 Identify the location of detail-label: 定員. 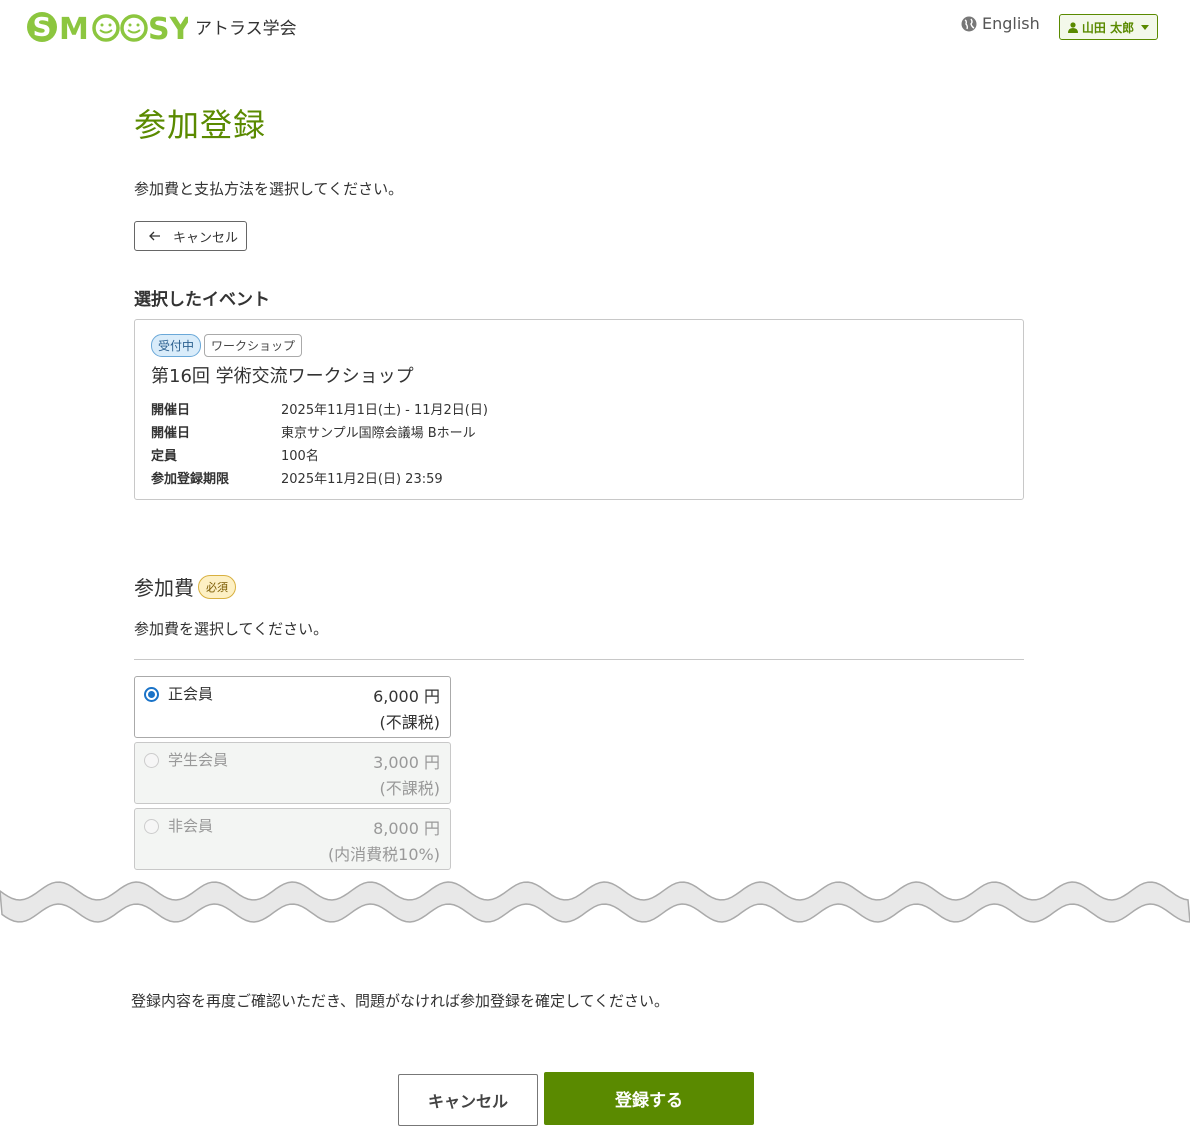
(164, 456).